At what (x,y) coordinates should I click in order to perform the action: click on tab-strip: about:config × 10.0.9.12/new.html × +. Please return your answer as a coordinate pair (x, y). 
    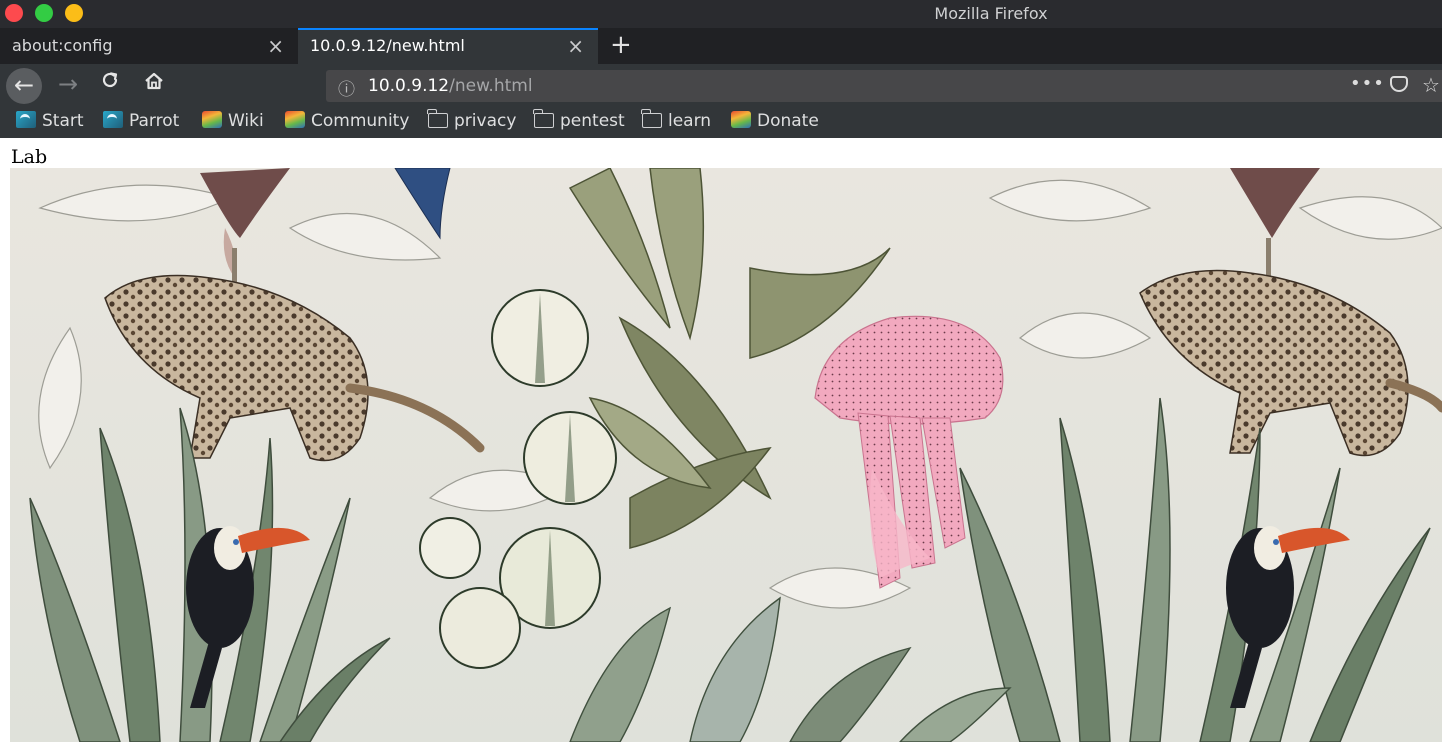
    Looking at the image, I should click on (721, 46).